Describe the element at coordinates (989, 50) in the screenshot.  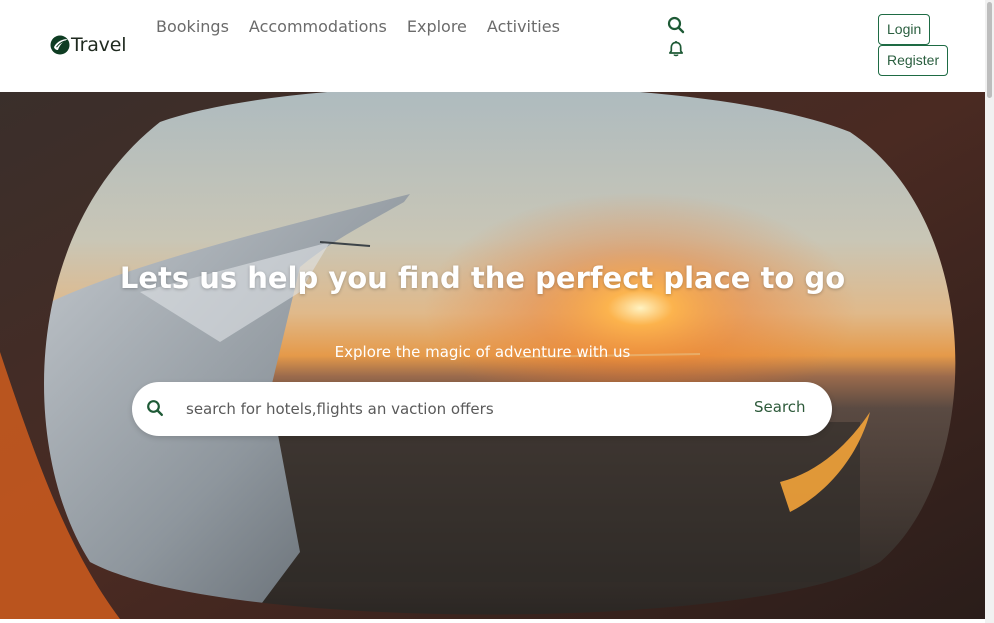
I see `scrollbar-thumb` at that location.